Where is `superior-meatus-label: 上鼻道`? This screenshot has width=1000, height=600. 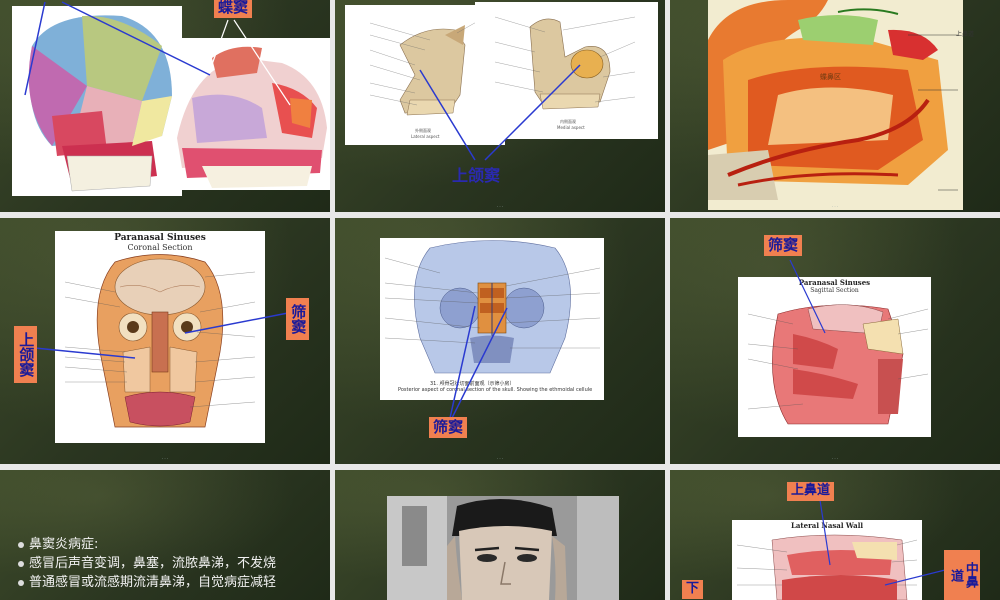 superior-meatus-label: 上鼻道 is located at coordinates (811, 491).